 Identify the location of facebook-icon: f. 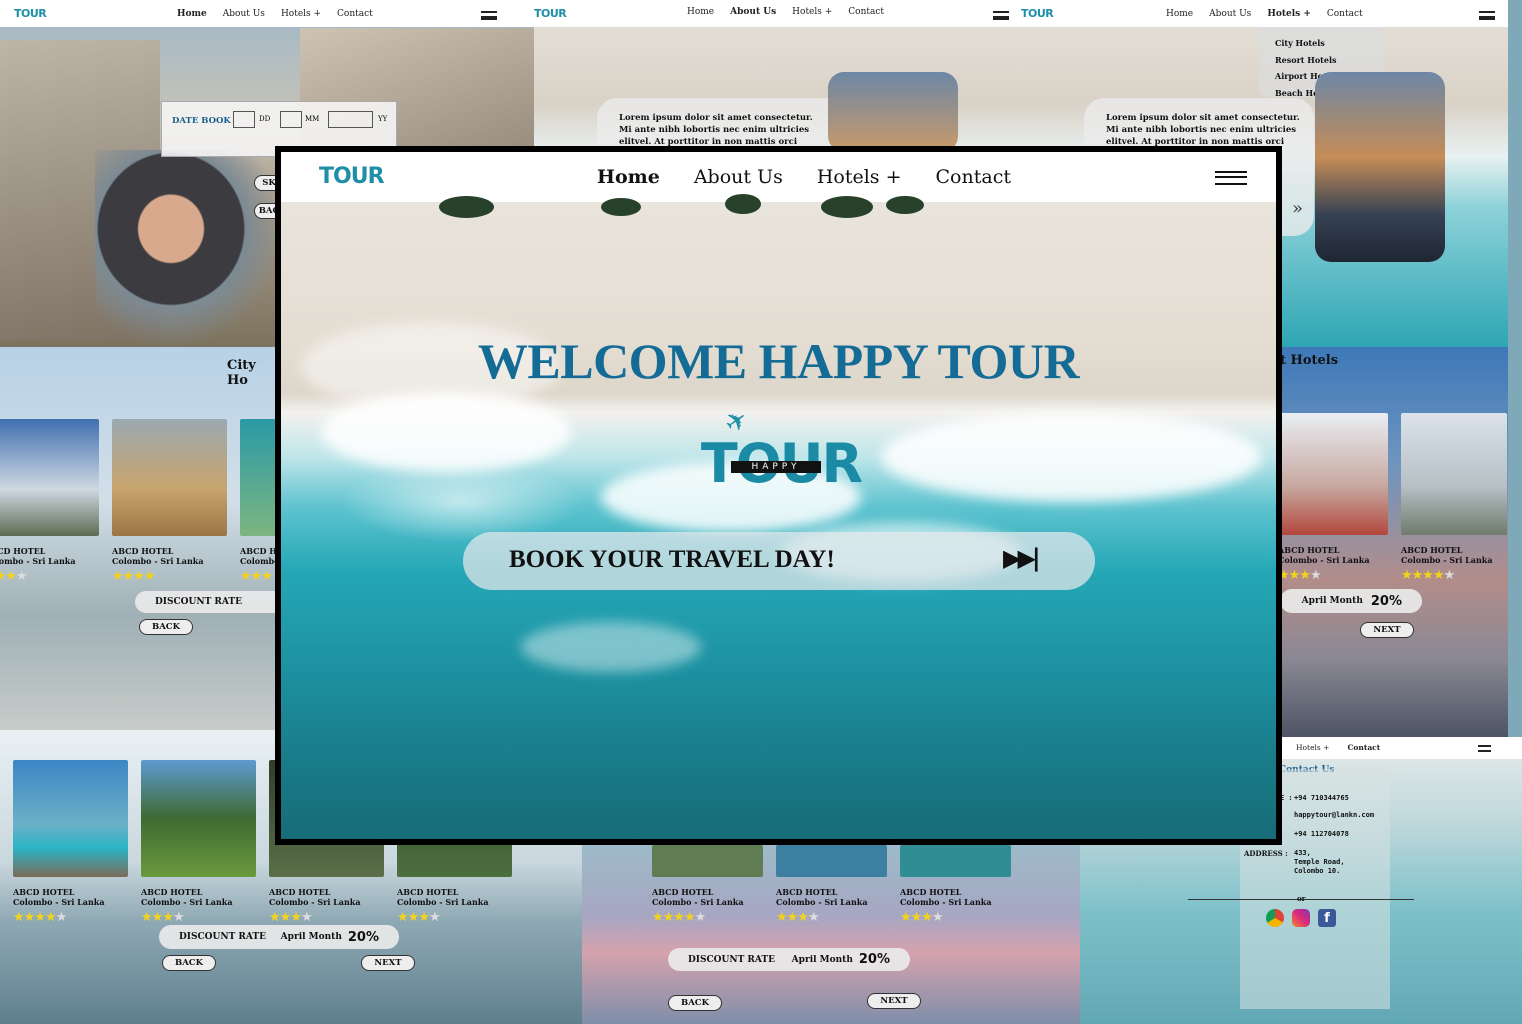
(1327, 918).